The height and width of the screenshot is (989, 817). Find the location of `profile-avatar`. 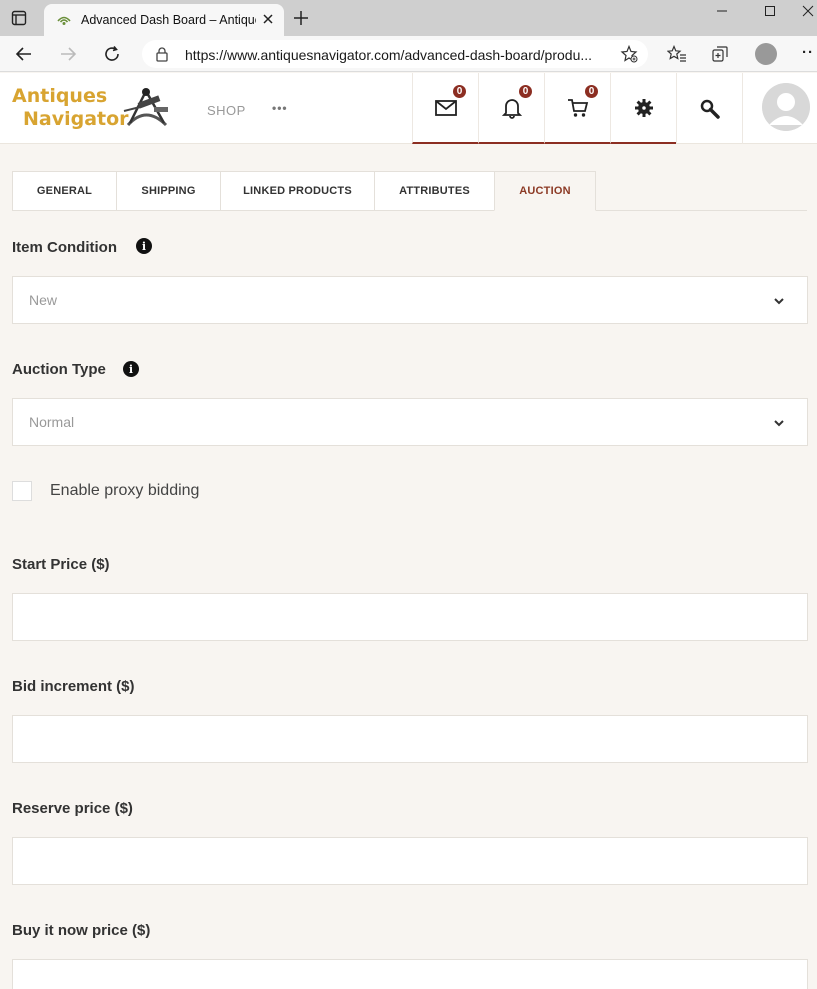

profile-avatar is located at coordinates (766, 54).